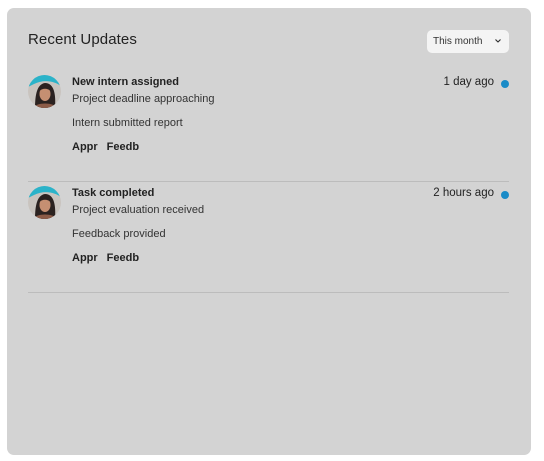  Describe the element at coordinates (143, 99) in the screenshot. I see `update-detail: Project deadline approaching` at that location.